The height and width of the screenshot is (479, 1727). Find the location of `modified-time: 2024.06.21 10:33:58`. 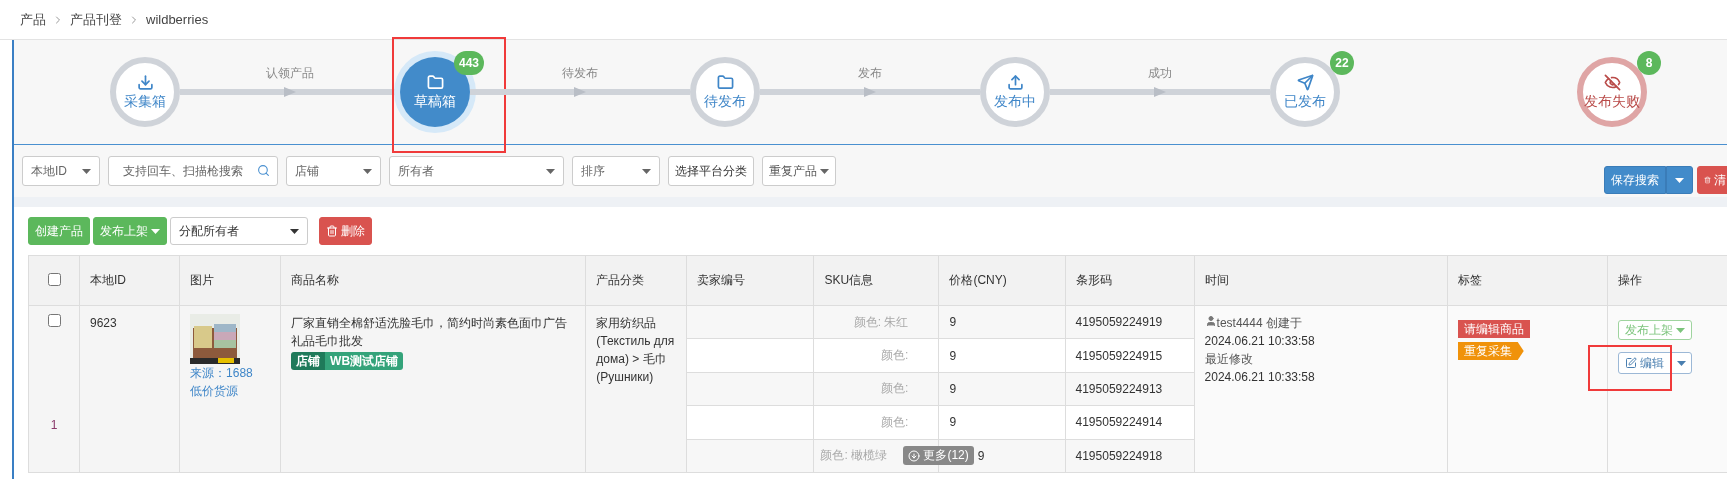

modified-time: 2024.06.21 10:33:58 is located at coordinates (1260, 377).